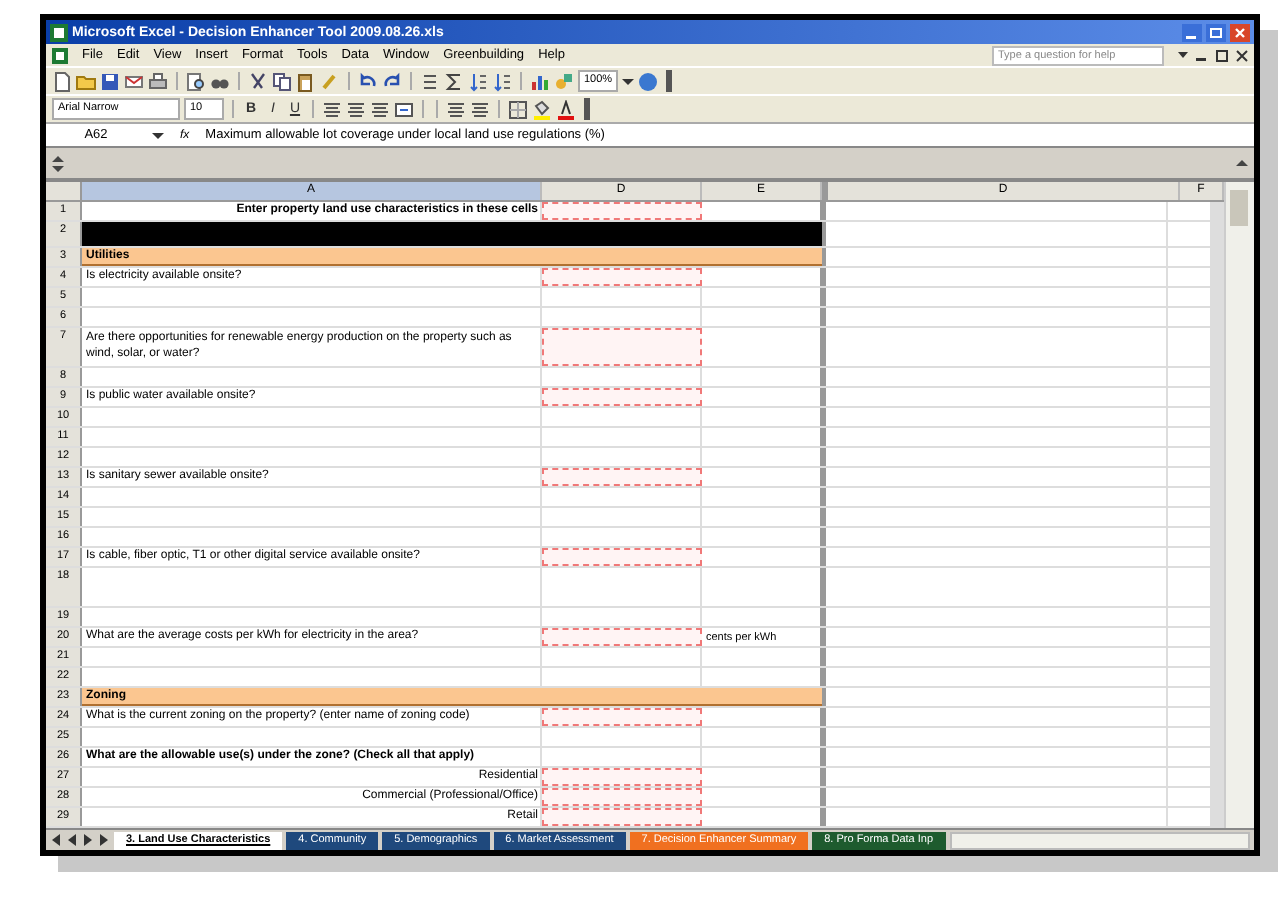 The height and width of the screenshot is (910, 1284). I want to click on document-icon, so click(62, 81).